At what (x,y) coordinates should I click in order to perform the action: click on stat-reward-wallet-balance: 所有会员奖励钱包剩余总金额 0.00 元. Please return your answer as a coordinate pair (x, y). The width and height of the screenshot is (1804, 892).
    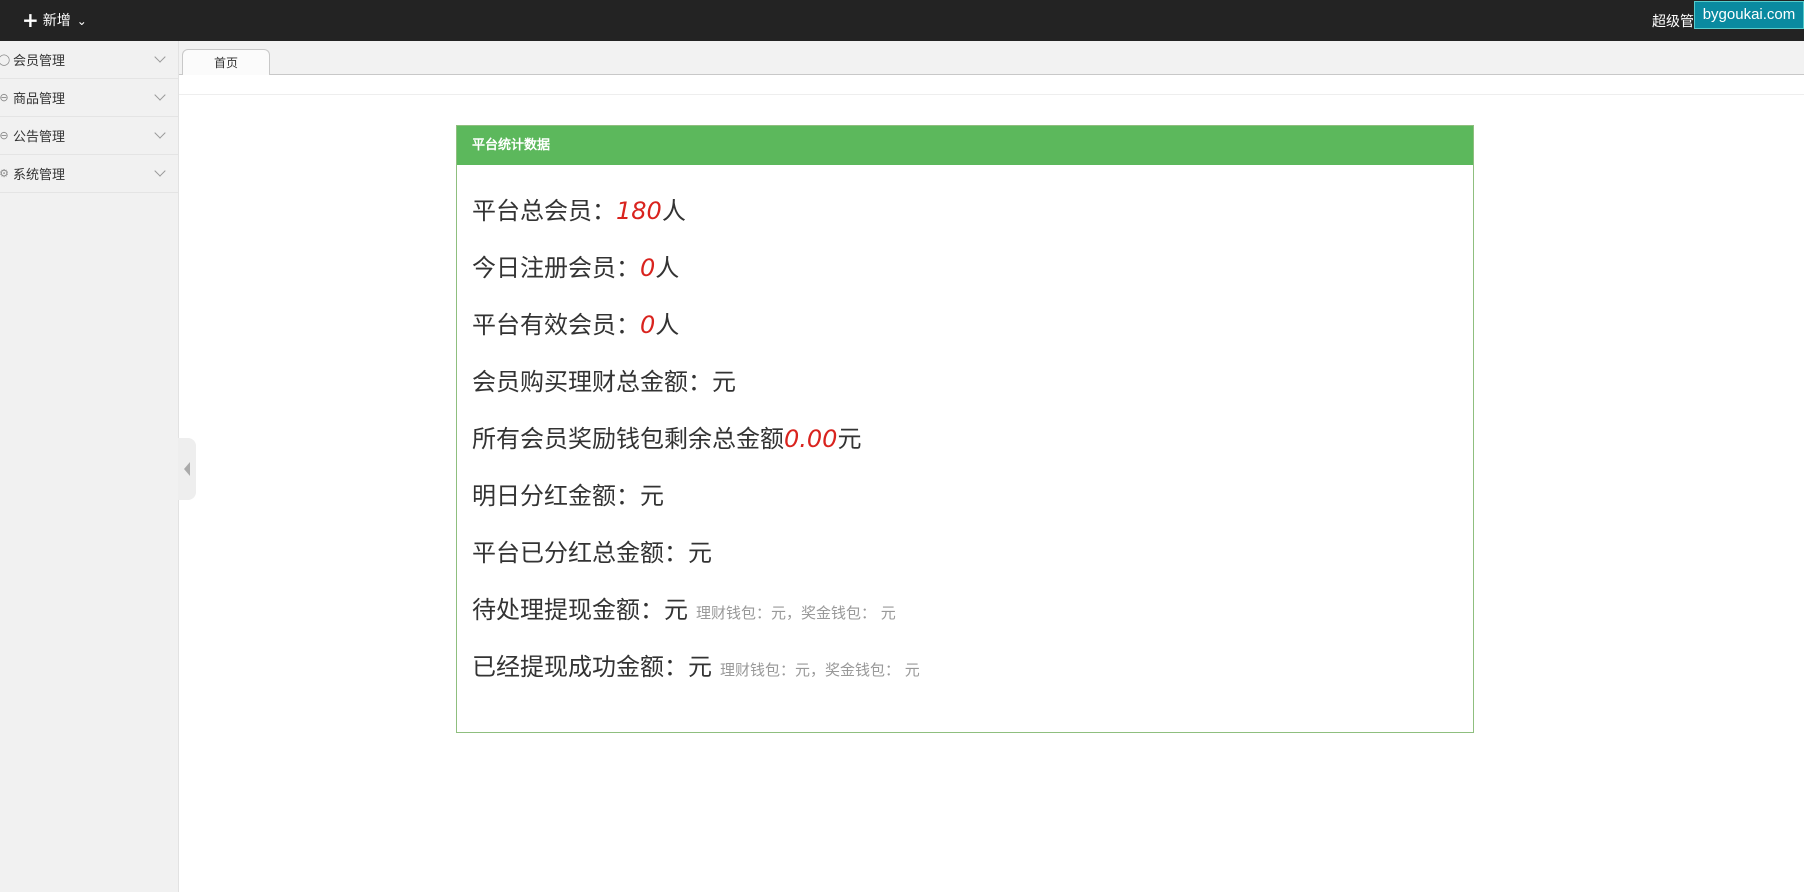
    Looking at the image, I should click on (965, 447).